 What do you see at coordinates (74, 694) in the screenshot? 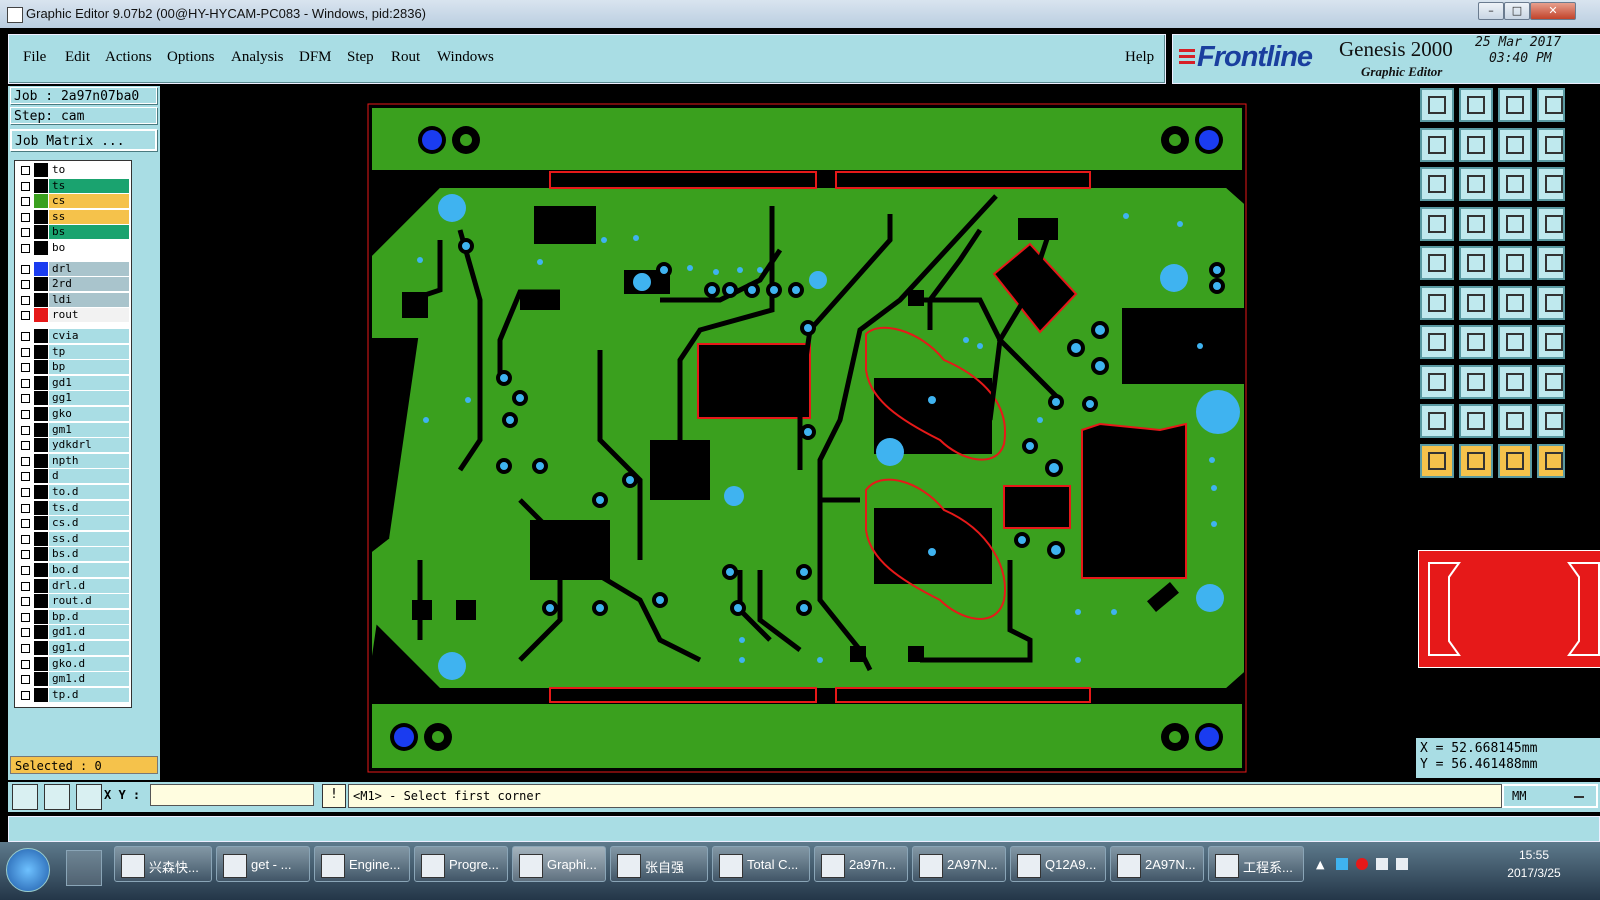
I see `layer-row-tp-d: tp.d` at bounding box center [74, 694].